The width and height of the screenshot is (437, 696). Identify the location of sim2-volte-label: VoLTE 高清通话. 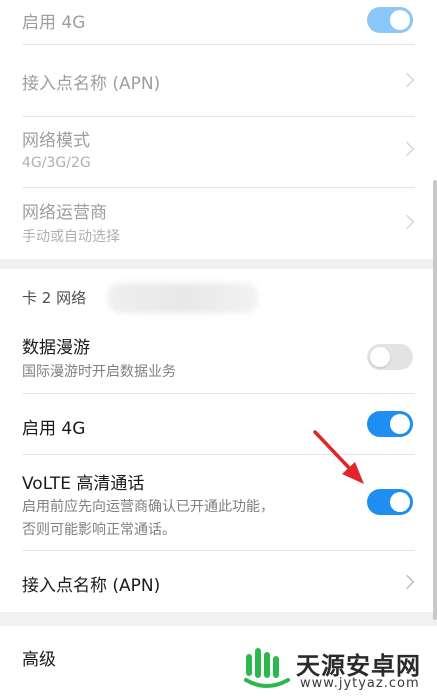
(83, 484).